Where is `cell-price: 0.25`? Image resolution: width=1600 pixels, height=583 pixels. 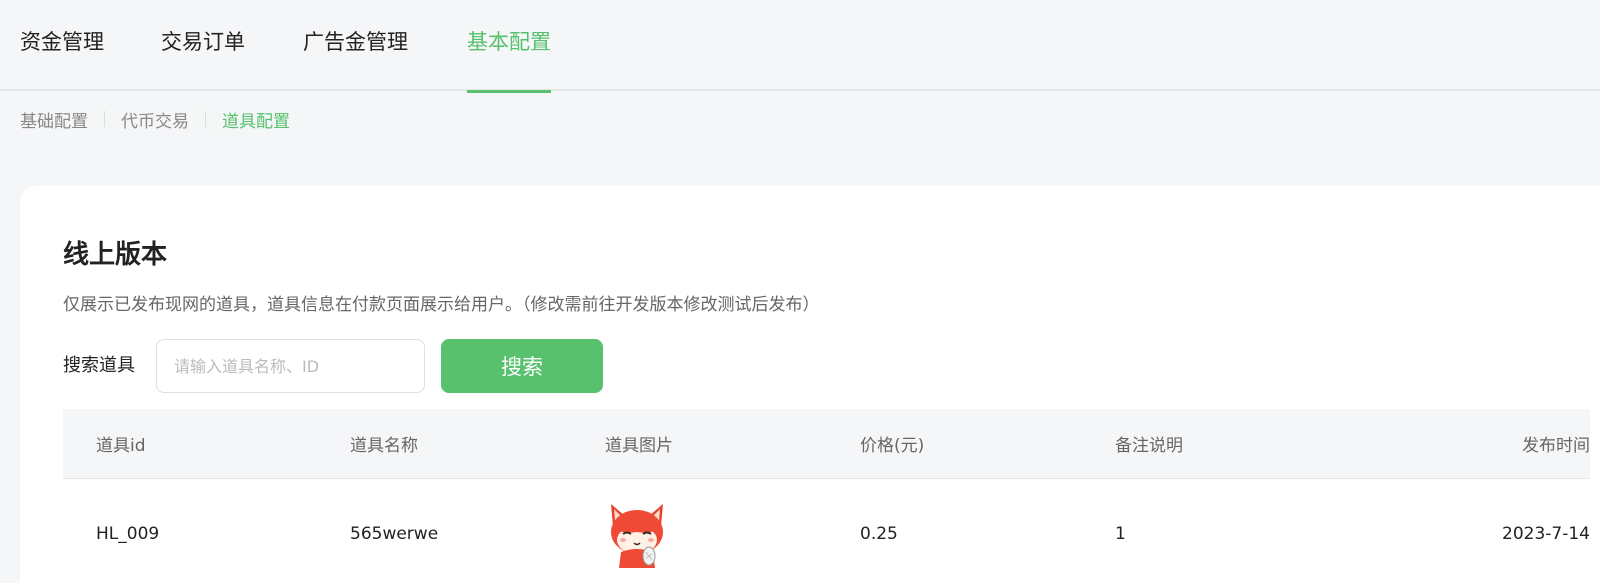 cell-price: 0.25 is located at coordinates (879, 534).